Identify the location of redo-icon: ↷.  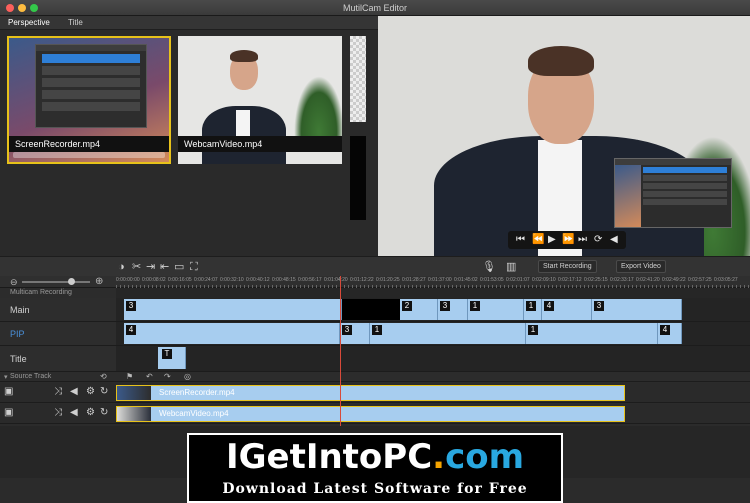
(167, 376).